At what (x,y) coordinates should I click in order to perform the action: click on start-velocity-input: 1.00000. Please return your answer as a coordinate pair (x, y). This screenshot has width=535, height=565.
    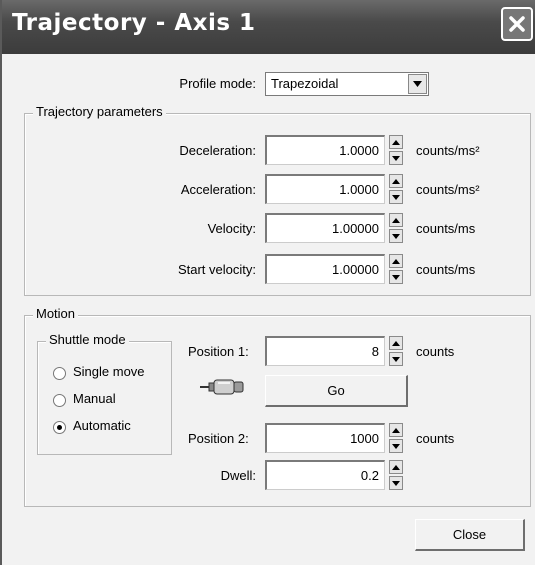
    Looking at the image, I should click on (325, 269).